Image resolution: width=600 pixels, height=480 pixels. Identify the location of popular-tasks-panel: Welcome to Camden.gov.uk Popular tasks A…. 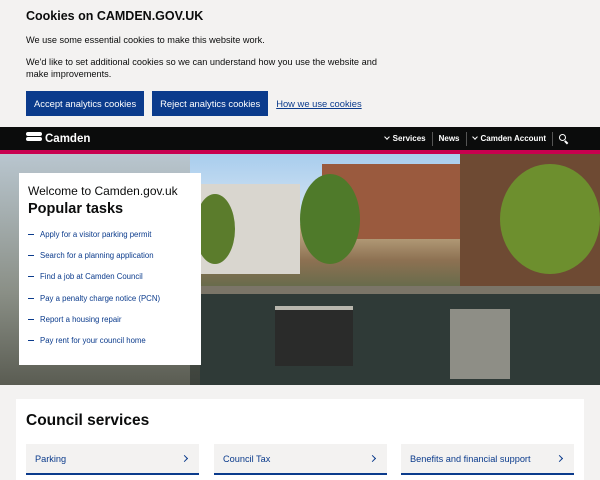
(110, 269).